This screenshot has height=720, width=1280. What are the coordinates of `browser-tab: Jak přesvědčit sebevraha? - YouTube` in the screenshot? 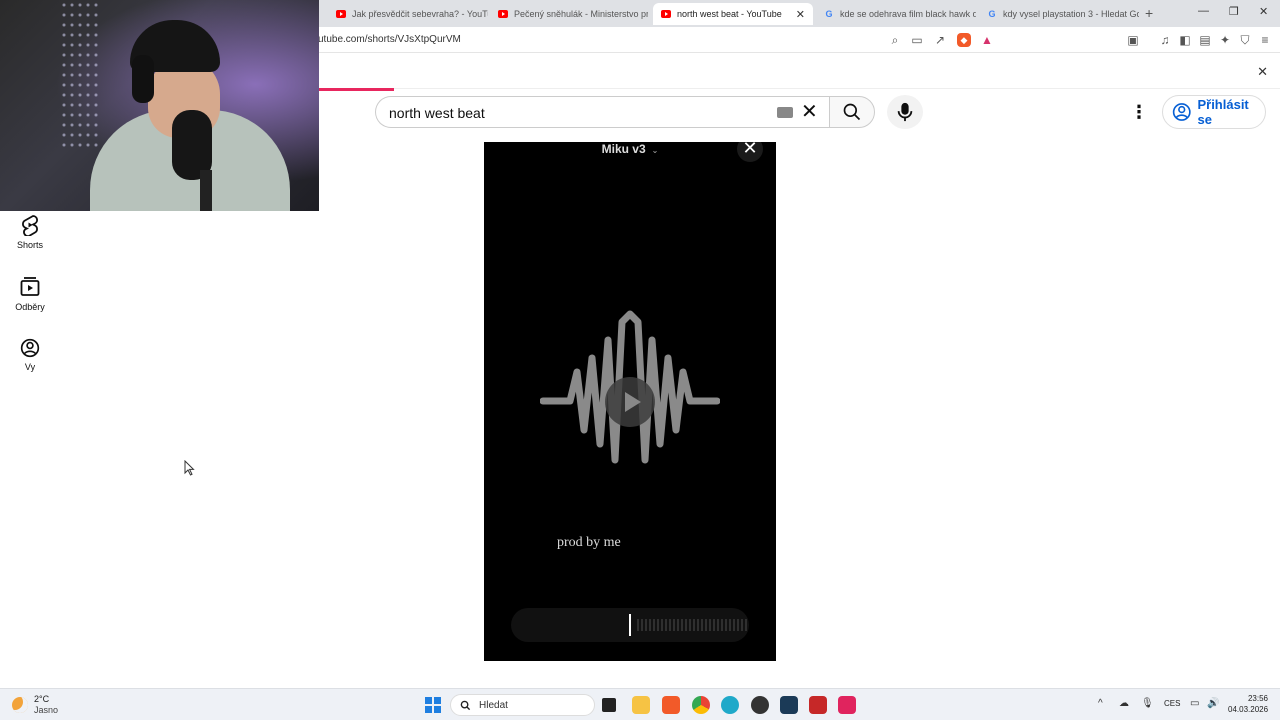 It's located at (408, 14).